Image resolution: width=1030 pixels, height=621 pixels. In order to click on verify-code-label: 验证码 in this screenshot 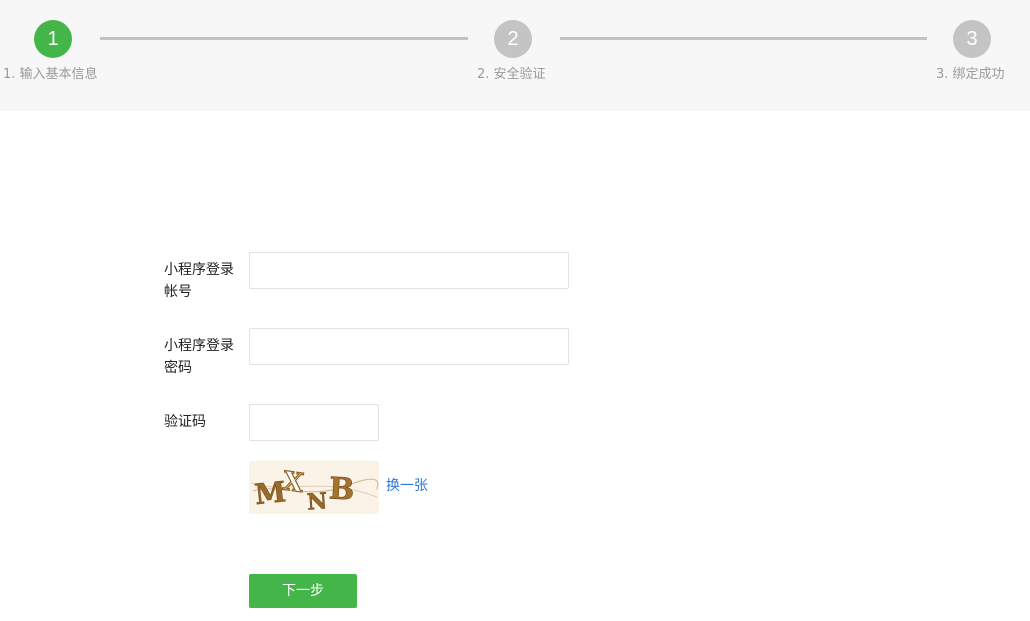, I will do `click(185, 422)`.